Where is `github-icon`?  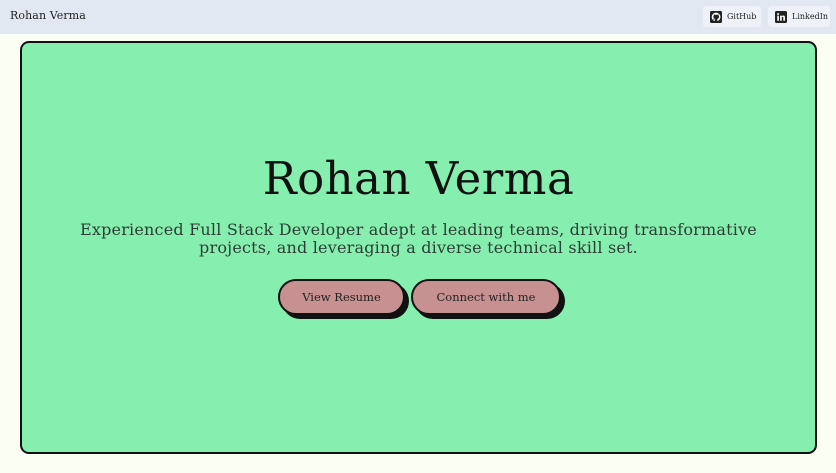
github-icon is located at coordinates (716, 16).